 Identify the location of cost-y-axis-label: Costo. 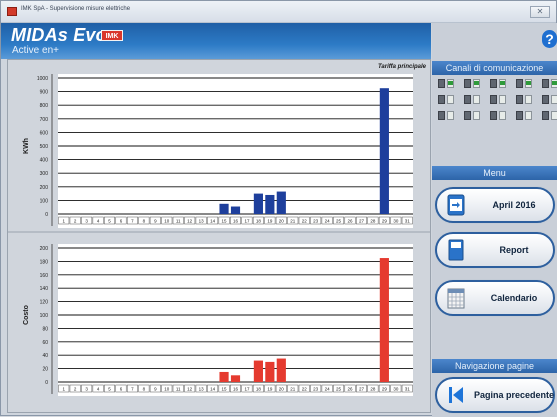
(26, 315).